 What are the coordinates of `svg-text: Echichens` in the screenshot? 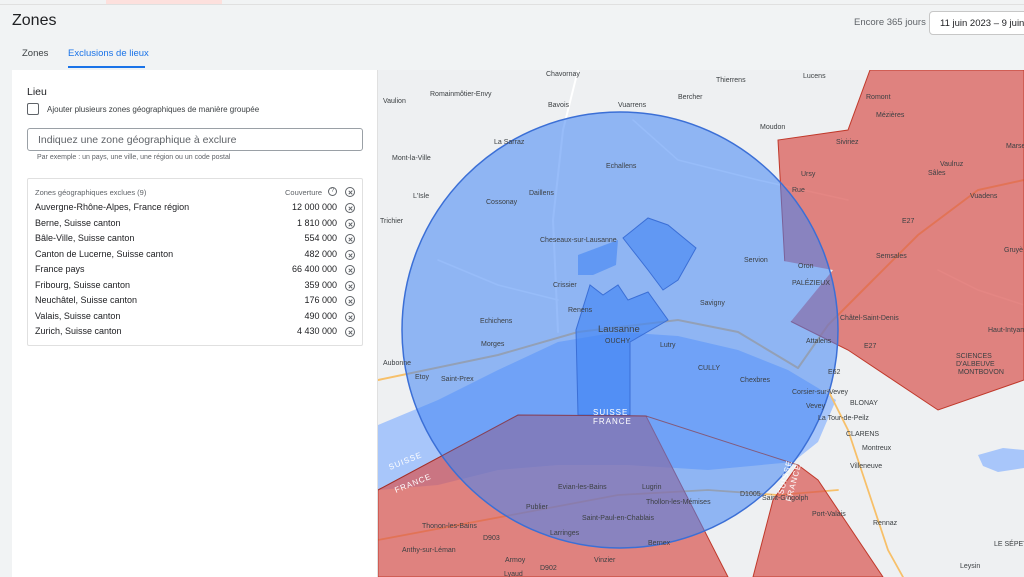 It's located at (496, 321).